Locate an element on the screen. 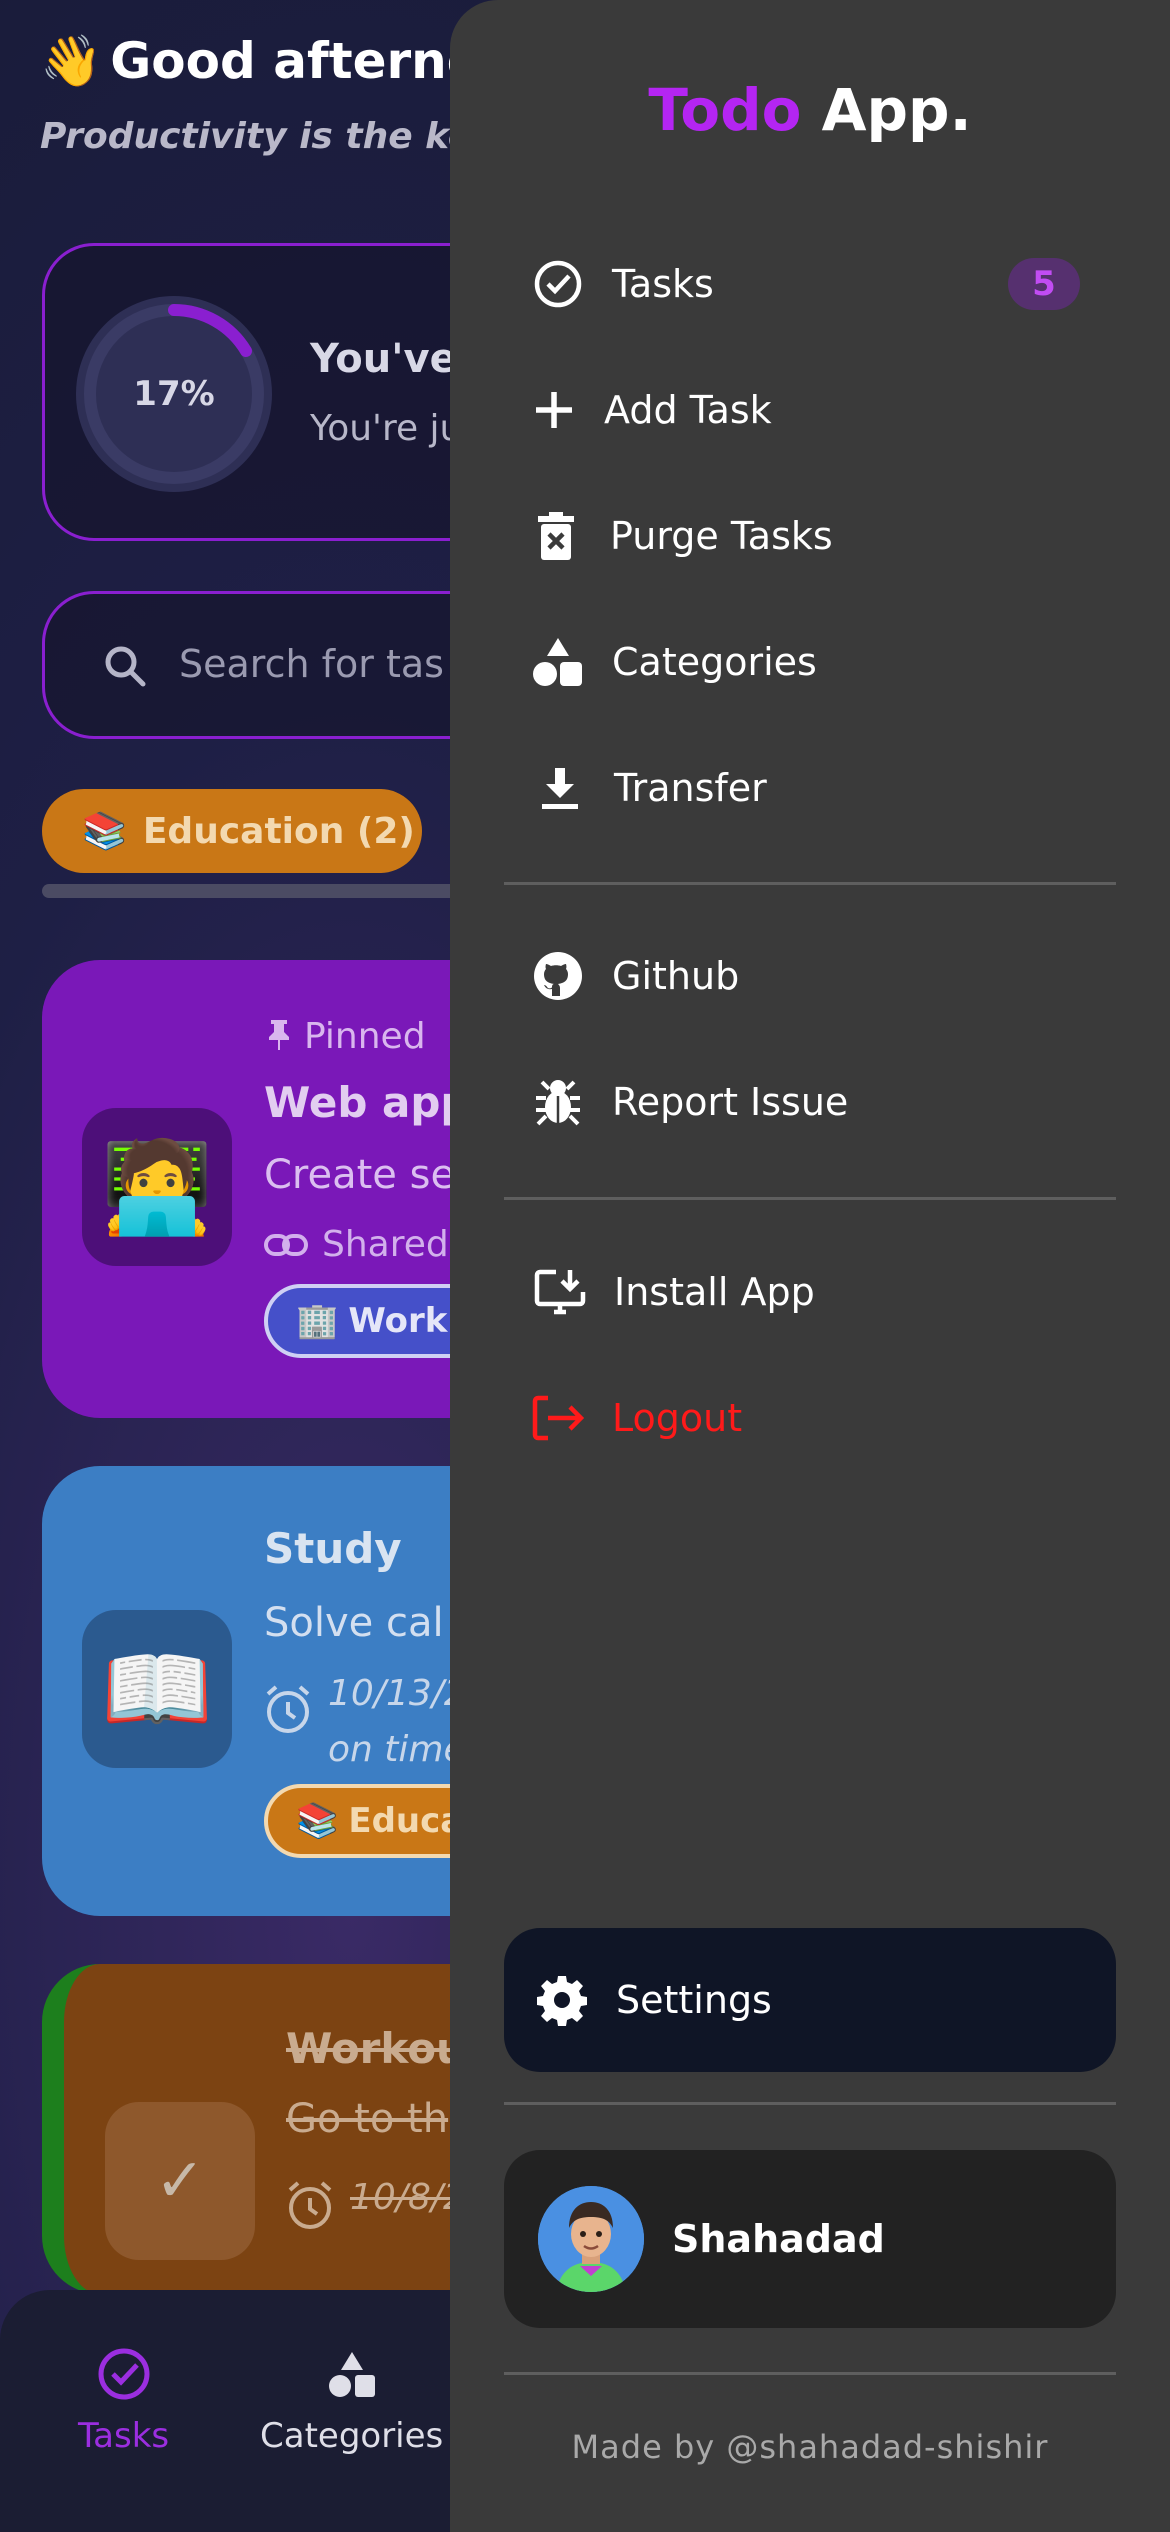  user-profile: Shahadad is located at coordinates (810, 2239).